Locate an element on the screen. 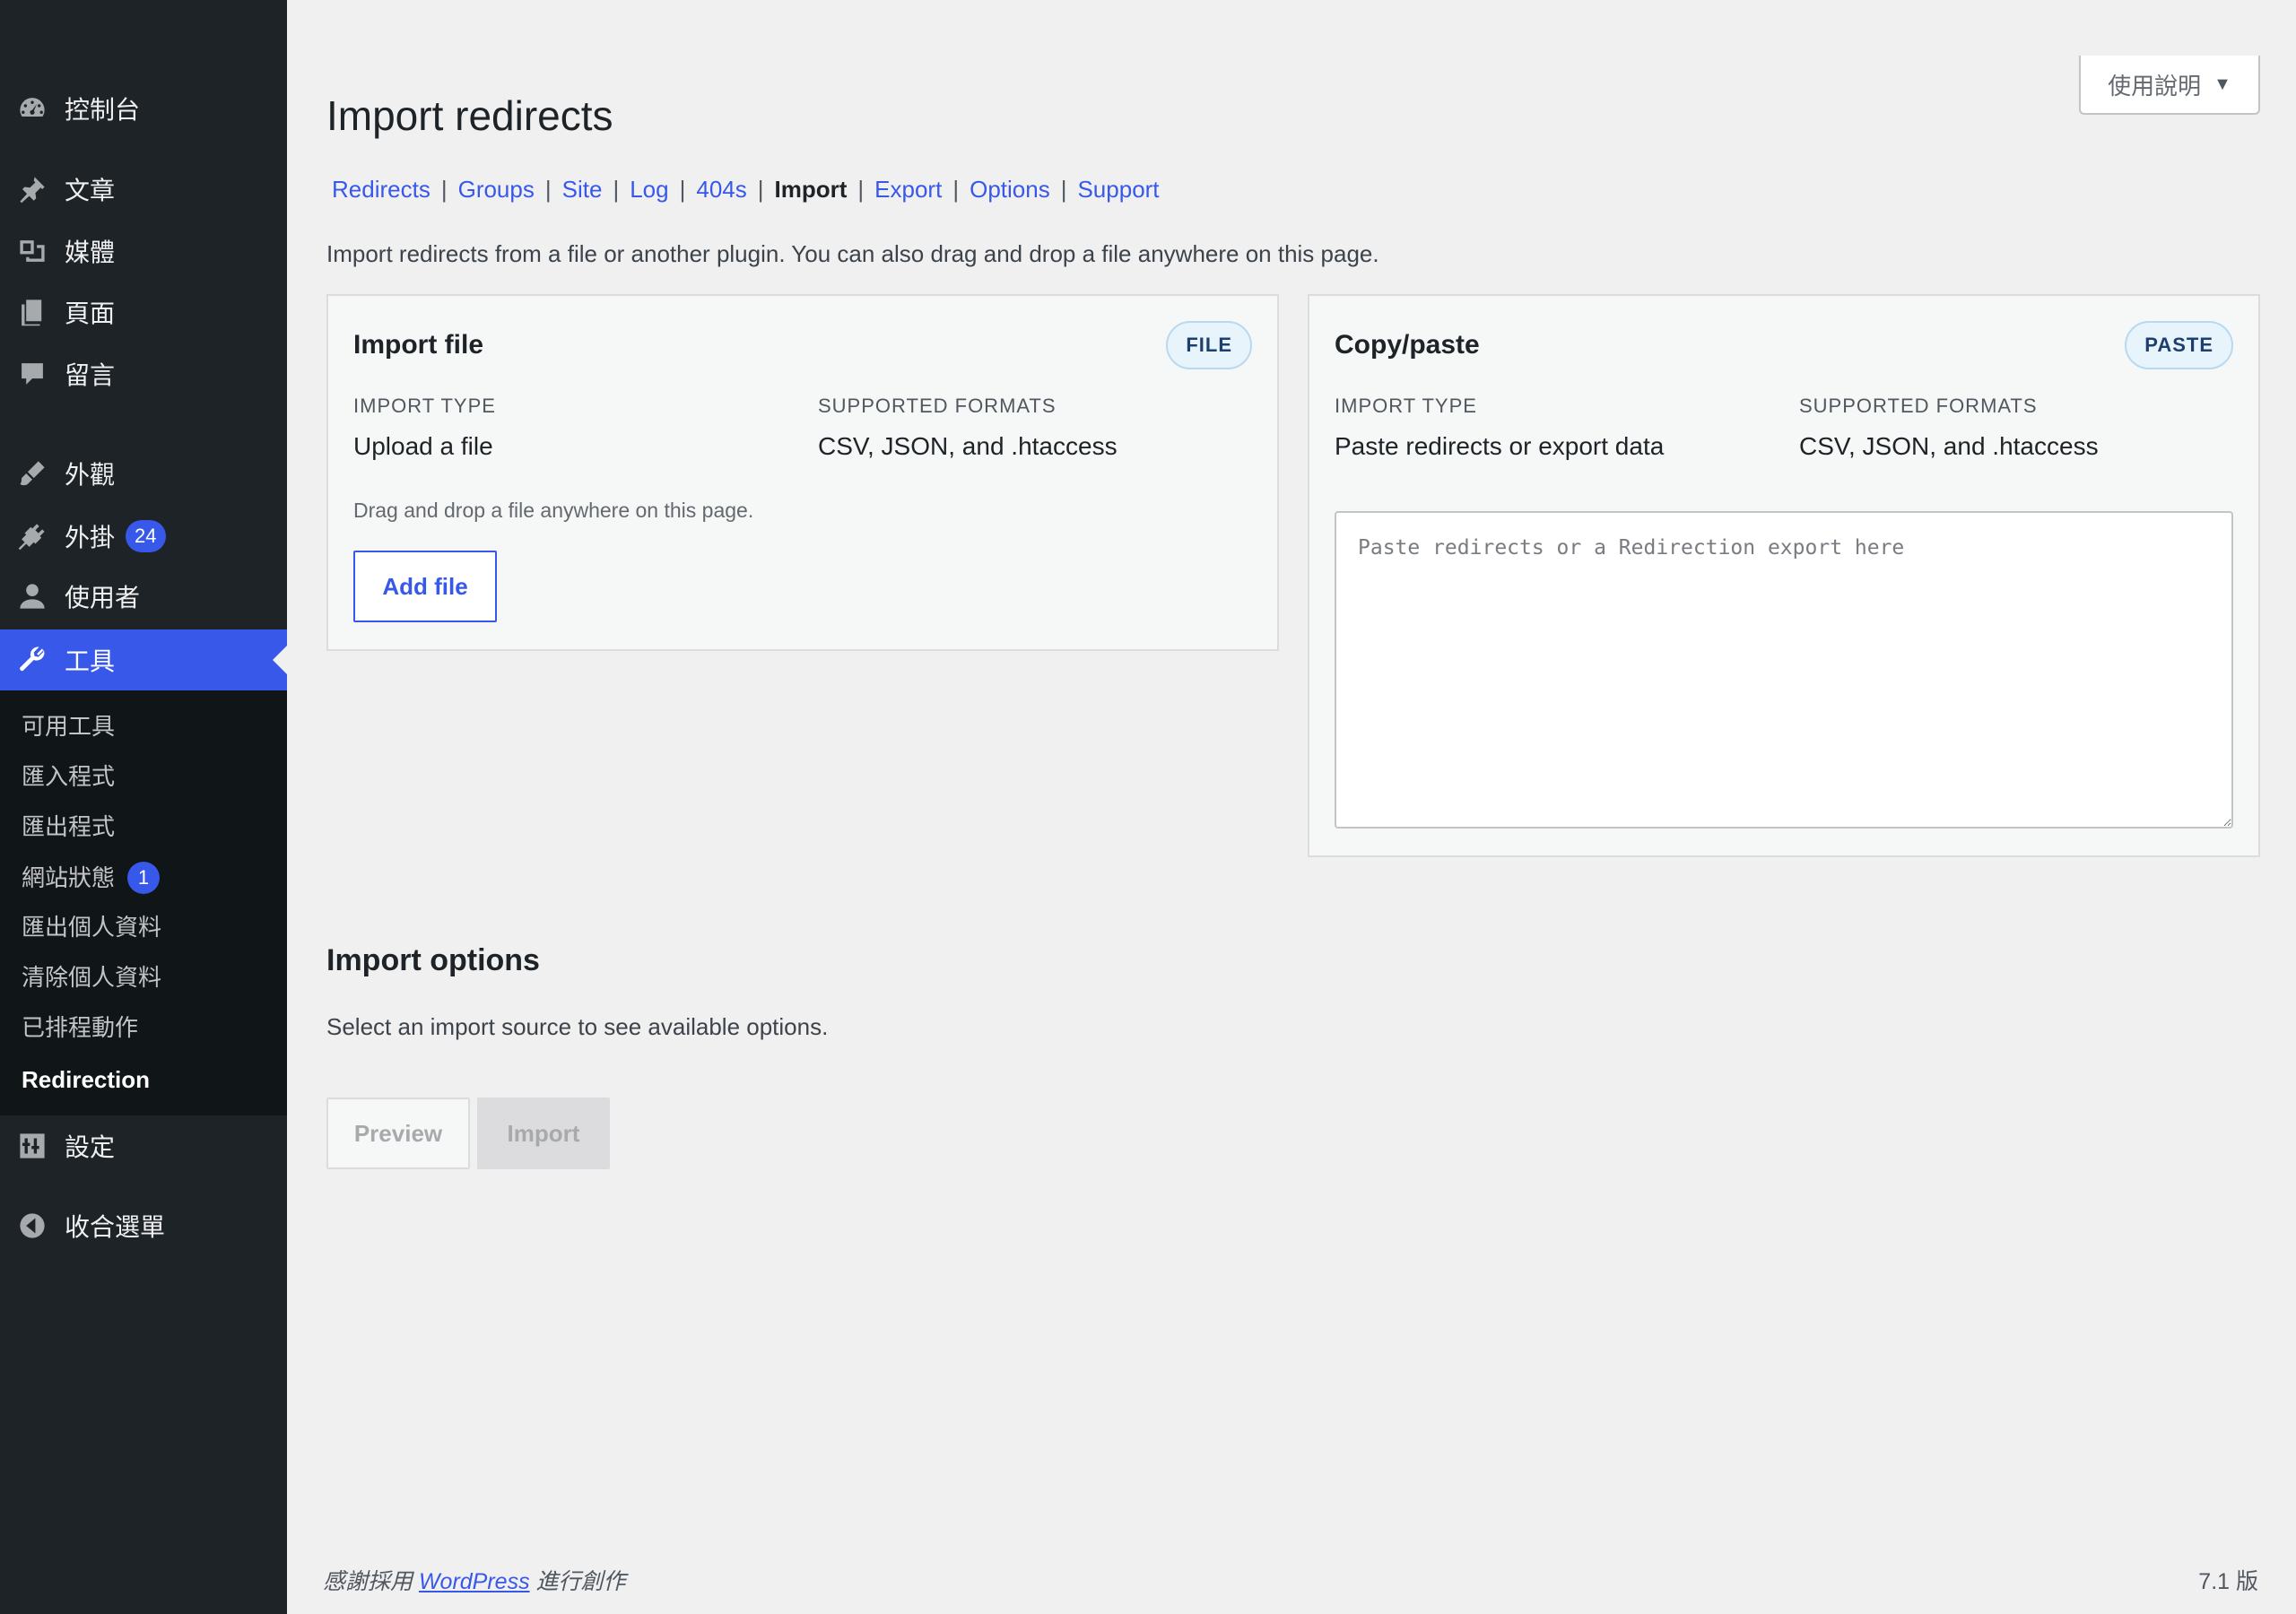 This screenshot has width=2296, height=1614. paste-redirects-textarea is located at coordinates (1784, 670).